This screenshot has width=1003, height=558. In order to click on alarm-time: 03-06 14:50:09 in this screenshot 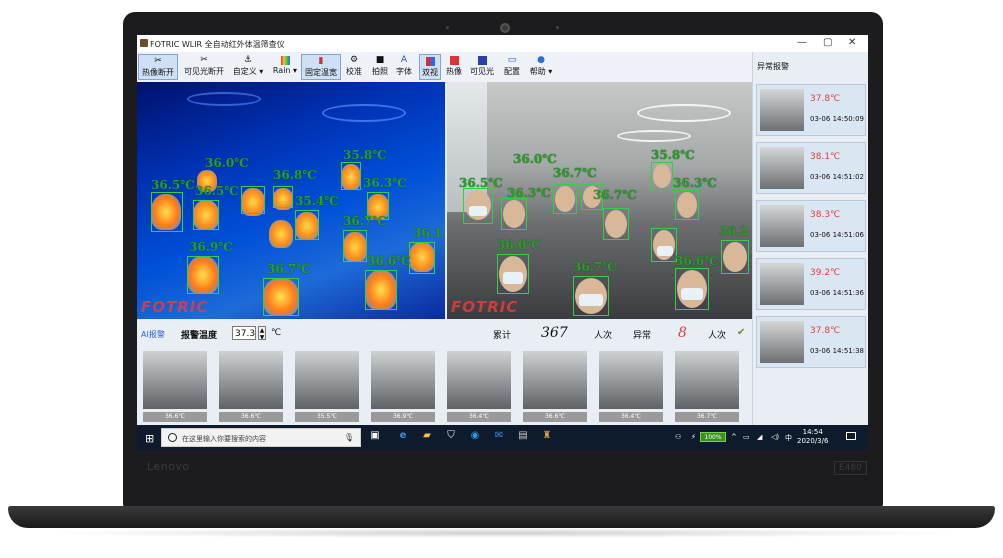, I will do `click(837, 119)`.